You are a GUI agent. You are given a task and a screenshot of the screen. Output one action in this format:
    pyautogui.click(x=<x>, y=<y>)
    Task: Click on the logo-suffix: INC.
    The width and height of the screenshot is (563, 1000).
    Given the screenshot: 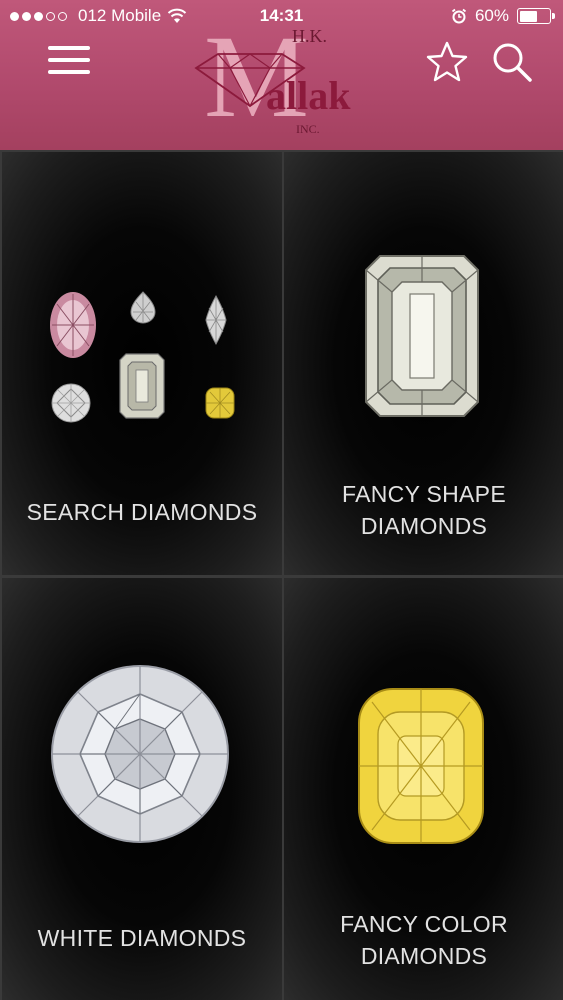 What is the action you would take?
    pyautogui.click(x=308, y=129)
    